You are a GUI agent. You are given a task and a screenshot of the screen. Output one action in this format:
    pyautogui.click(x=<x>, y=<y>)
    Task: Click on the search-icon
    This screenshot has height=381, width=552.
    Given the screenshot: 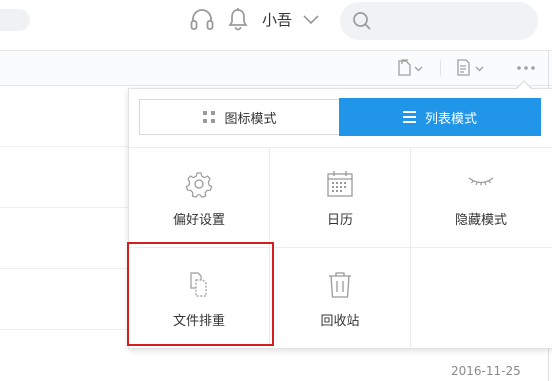 What is the action you would take?
    pyautogui.click(x=362, y=21)
    